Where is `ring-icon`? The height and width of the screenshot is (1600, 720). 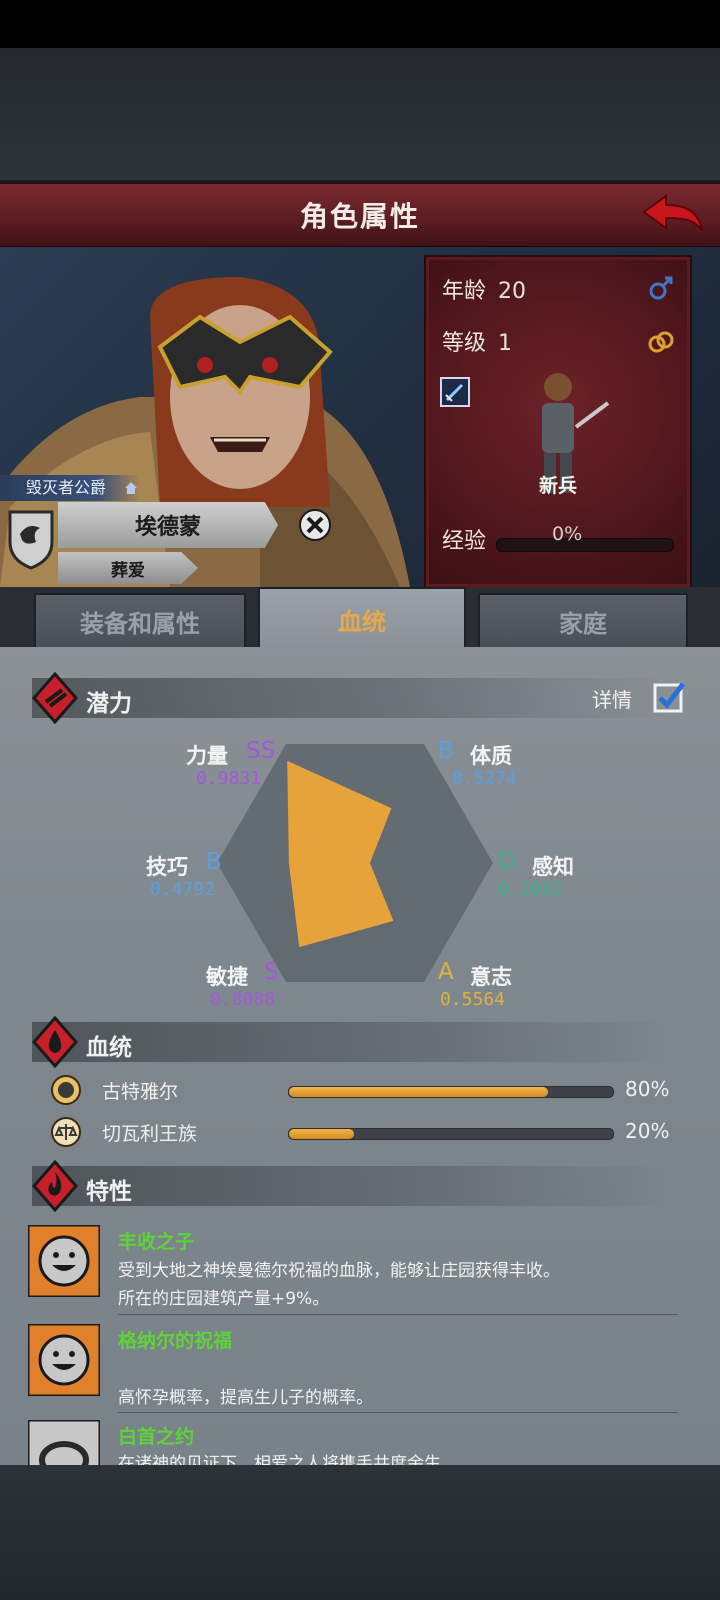 ring-icon is located at coordinates (64, 1442).